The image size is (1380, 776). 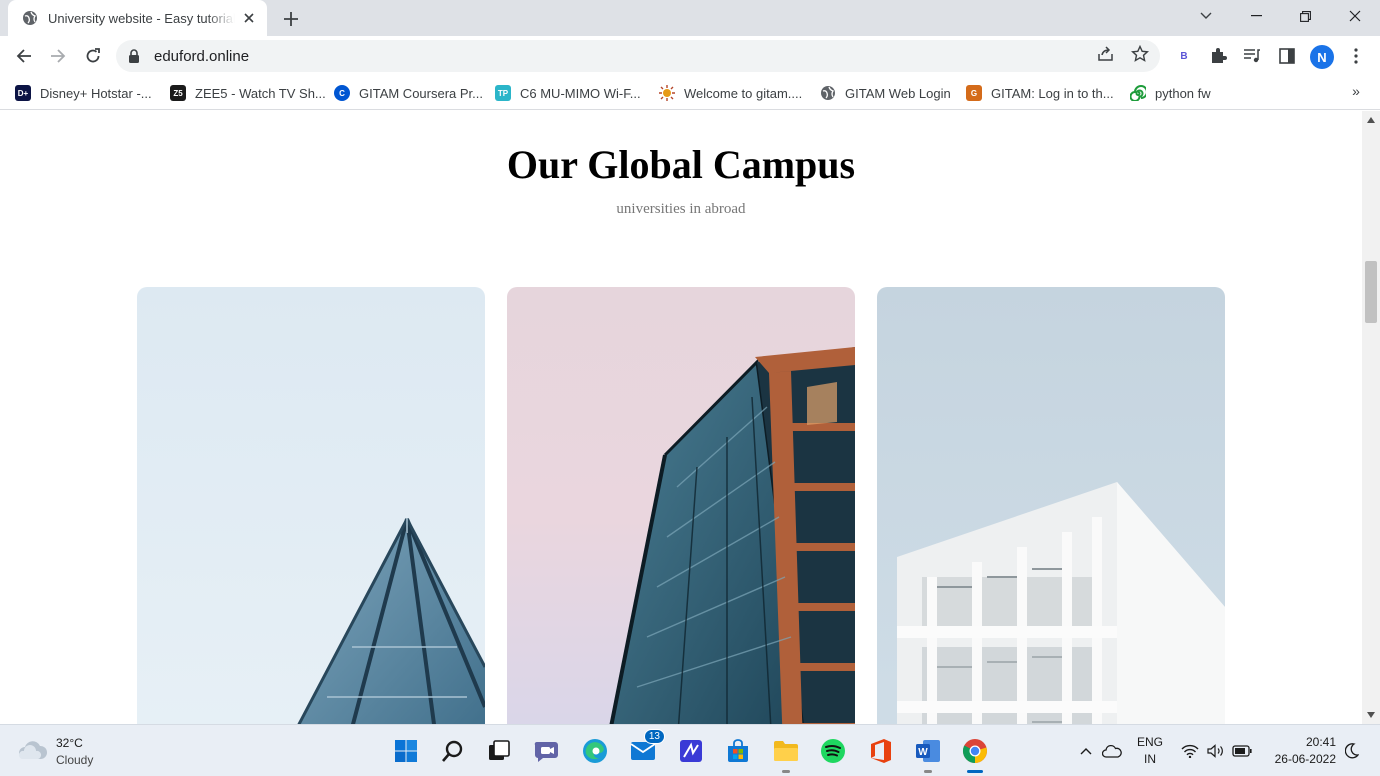 I want to click on language-code: ENG, so click(x=1149, y=742).